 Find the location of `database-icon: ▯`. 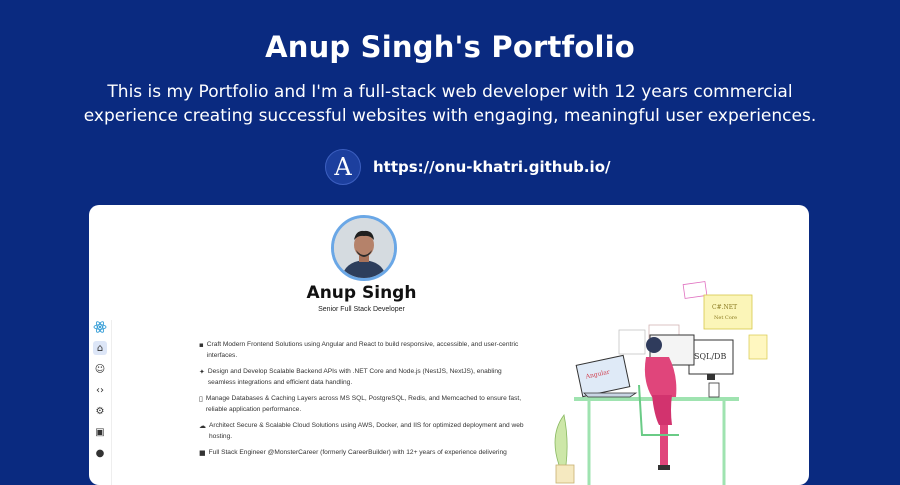

database-icon: ▯ is located at coordinates (201, 399).